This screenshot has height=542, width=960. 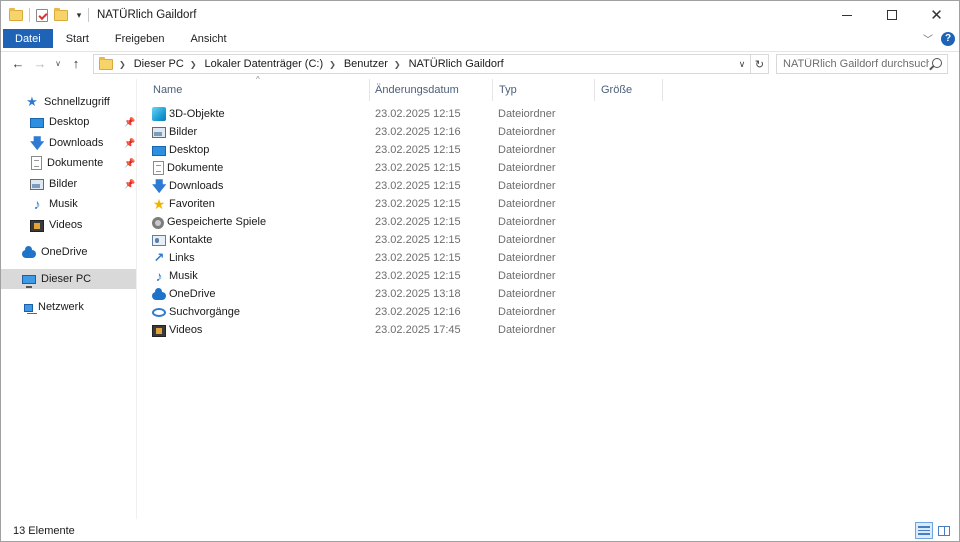 What do you see at coordinates (192, 204) in the screenshot?
I see `file-name: Favoriten` at bounding box center [192, 204].